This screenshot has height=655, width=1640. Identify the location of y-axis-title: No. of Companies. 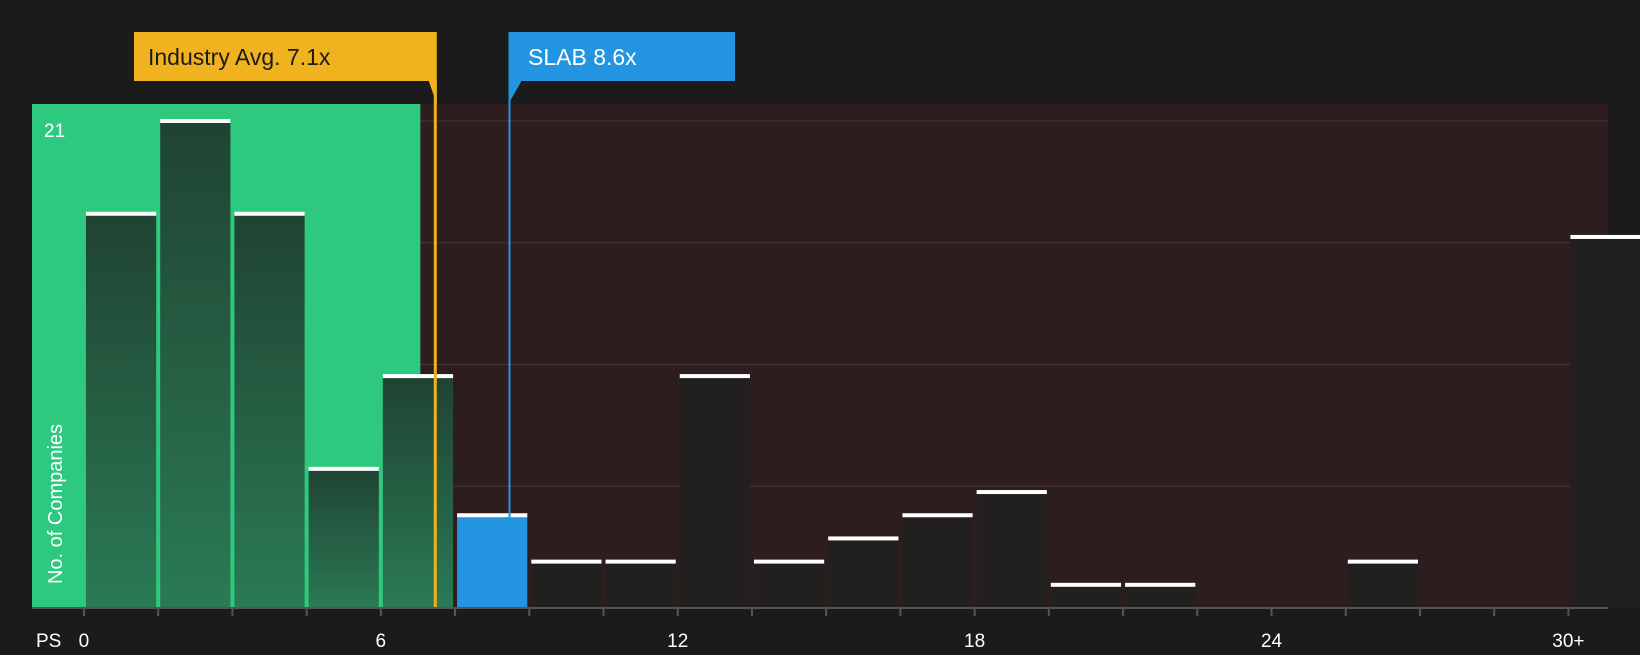
(56, 504).